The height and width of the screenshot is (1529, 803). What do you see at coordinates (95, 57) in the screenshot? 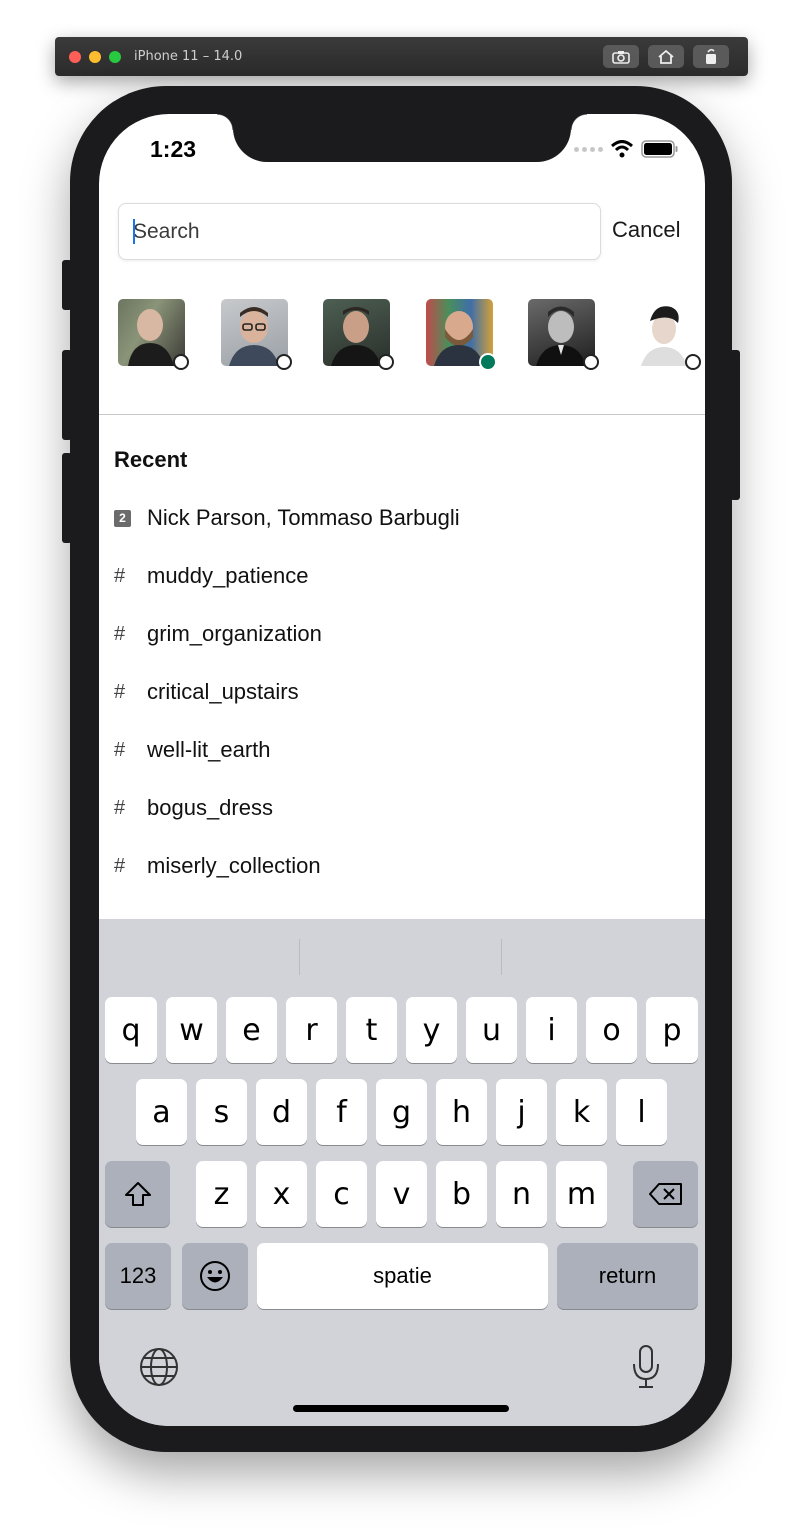
I see `minimize-window-button` at bounding box center [95, 57].